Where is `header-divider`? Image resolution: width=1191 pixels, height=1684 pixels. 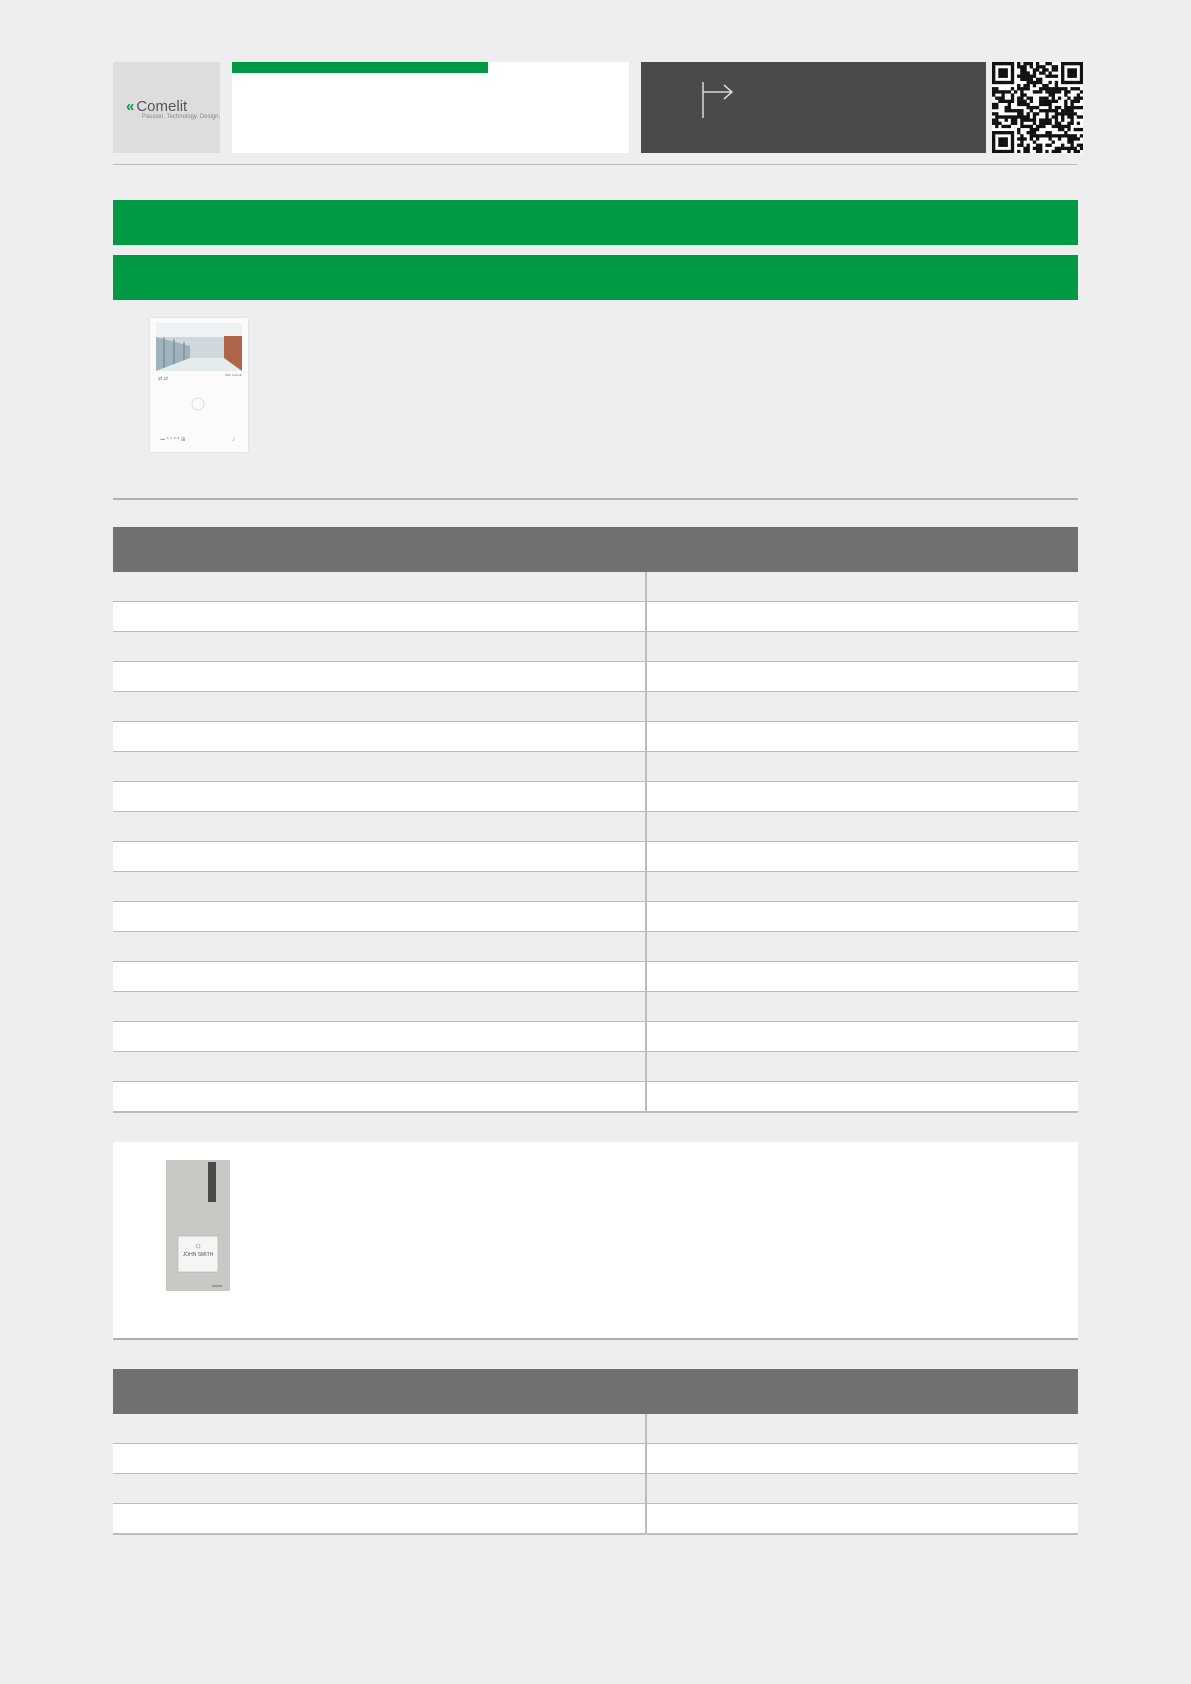
header-divider is located at coordinates (595, 164).